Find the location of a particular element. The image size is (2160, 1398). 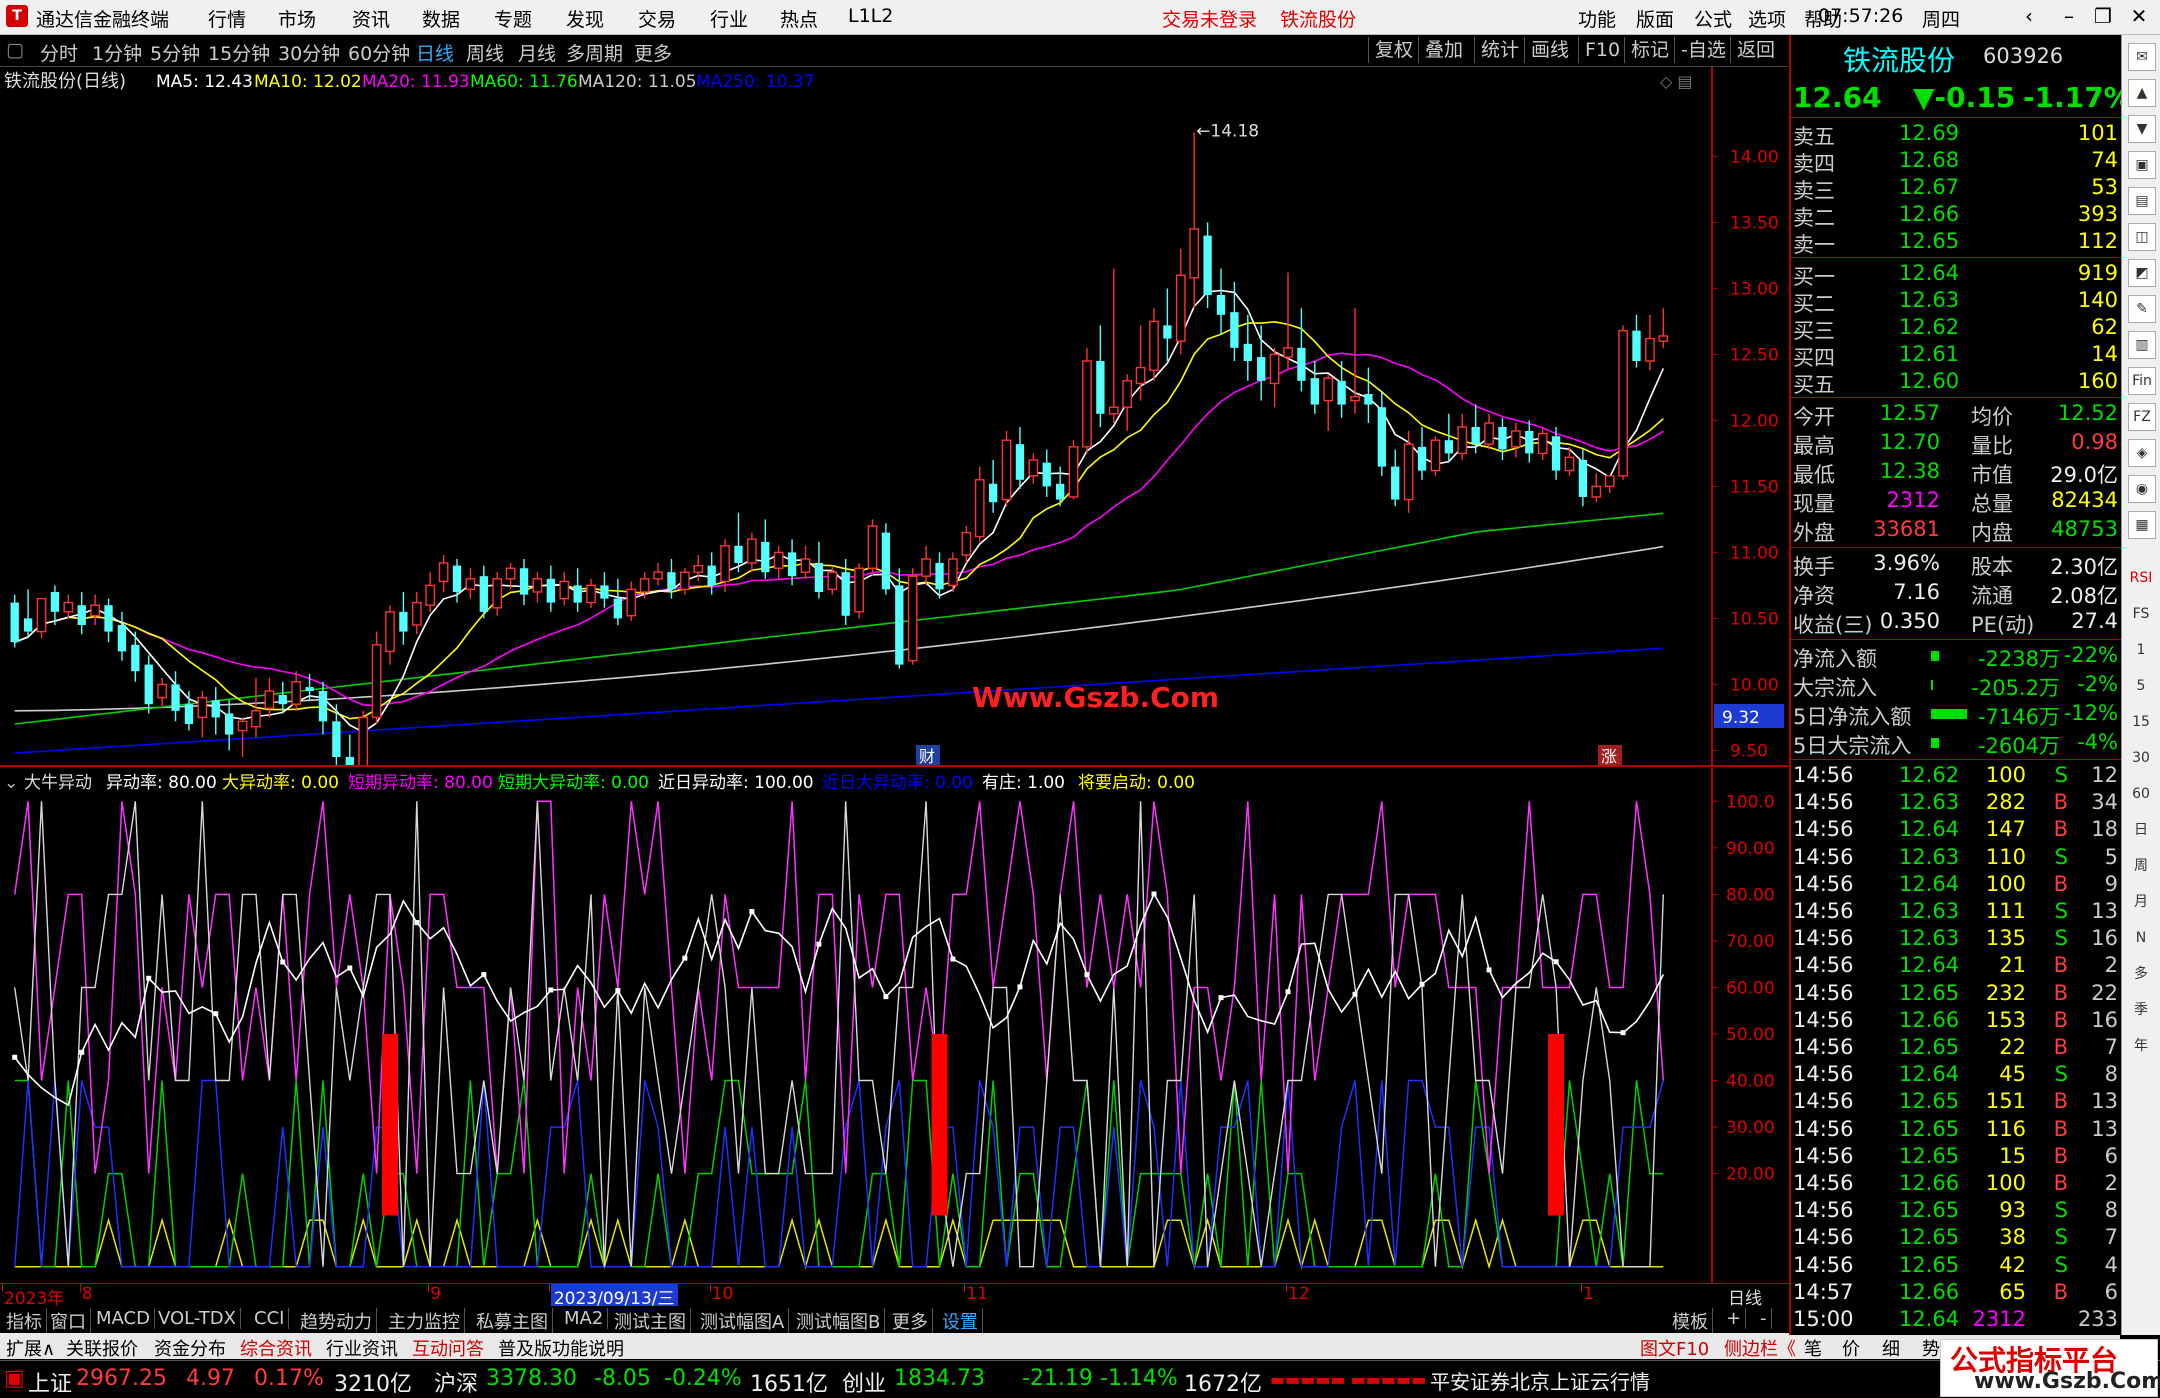

sidebar-tool-icon-0: ✉ is located at coordinates (2142, 57).